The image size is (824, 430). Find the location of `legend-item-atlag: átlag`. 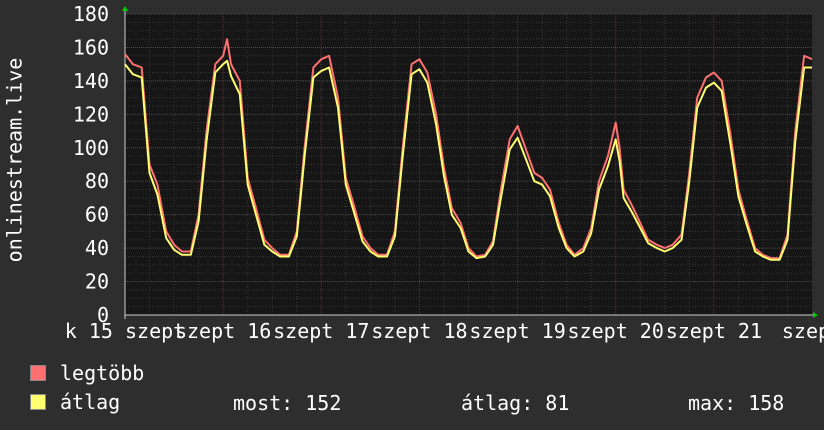

legend-item-atlag: átlag is located at coordinates (75, 402).